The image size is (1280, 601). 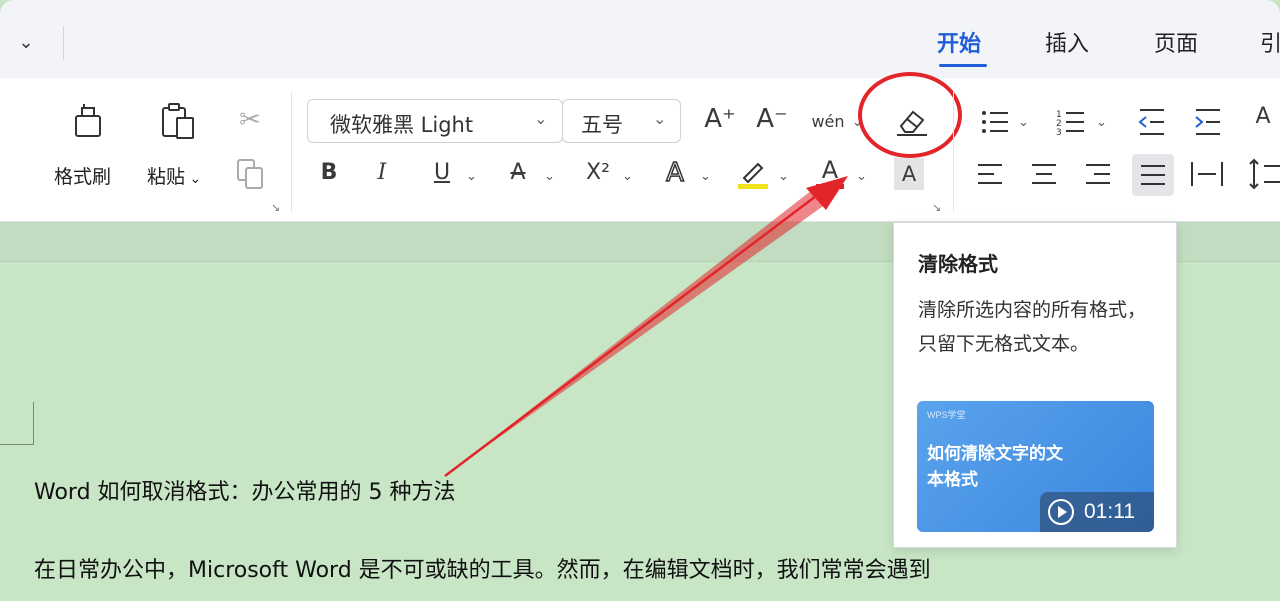 I want to click on video-duration: 01:11, so click(x=1109, y=511).